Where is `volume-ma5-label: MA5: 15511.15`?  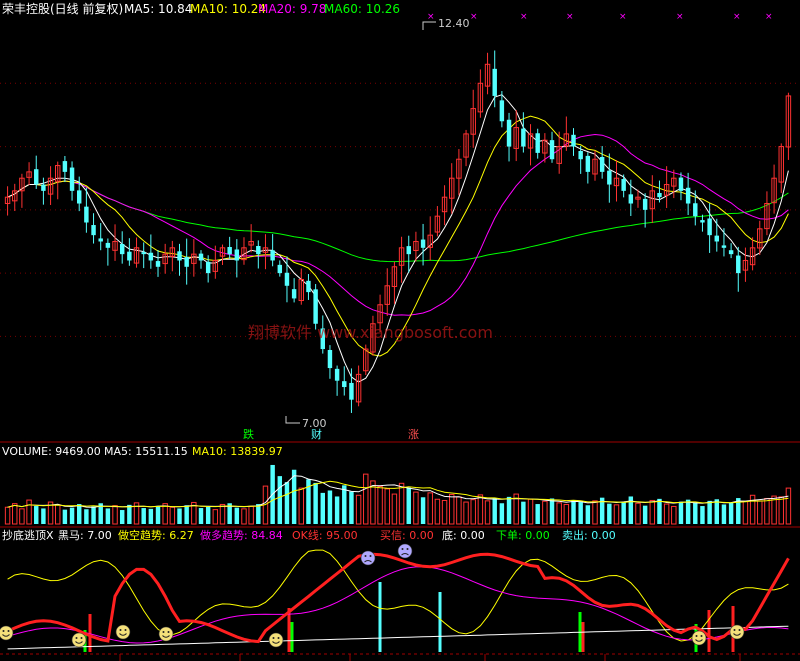 volume-ma5-label: MA5: 15511.15 is located at coordinates (146, 451).